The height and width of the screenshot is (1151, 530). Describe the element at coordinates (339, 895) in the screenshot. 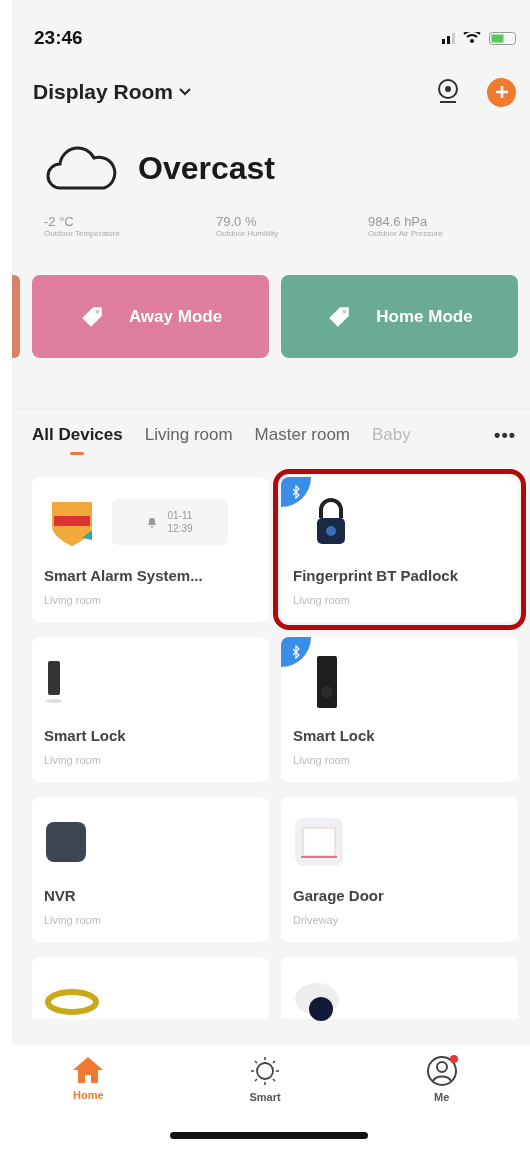

I see `device-name: Garage Door` at that location.